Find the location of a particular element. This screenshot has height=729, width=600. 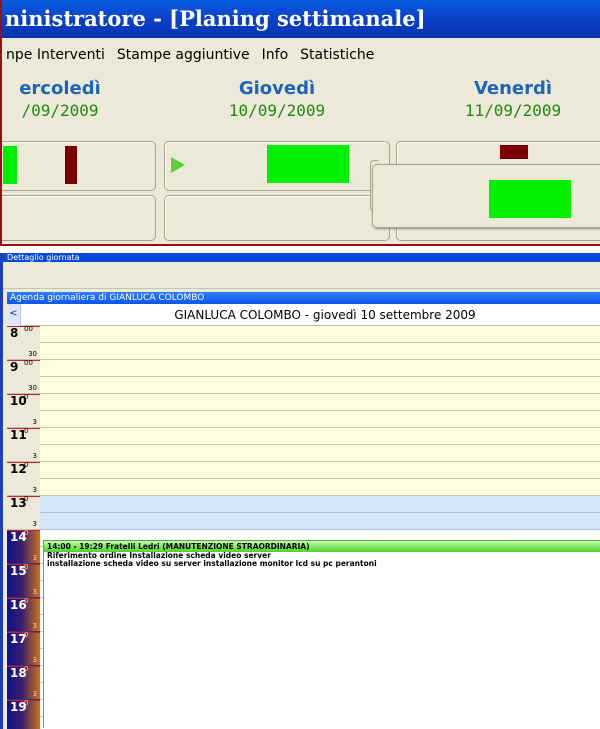

hour-row: 8 00 30 is located at coordinates (23, 342).